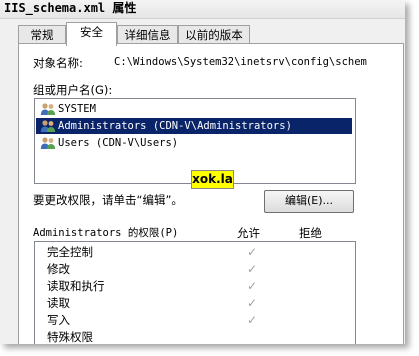 The image size is (419, 356). I want to click on watermark-badge: xok.la, so click(212, 179).